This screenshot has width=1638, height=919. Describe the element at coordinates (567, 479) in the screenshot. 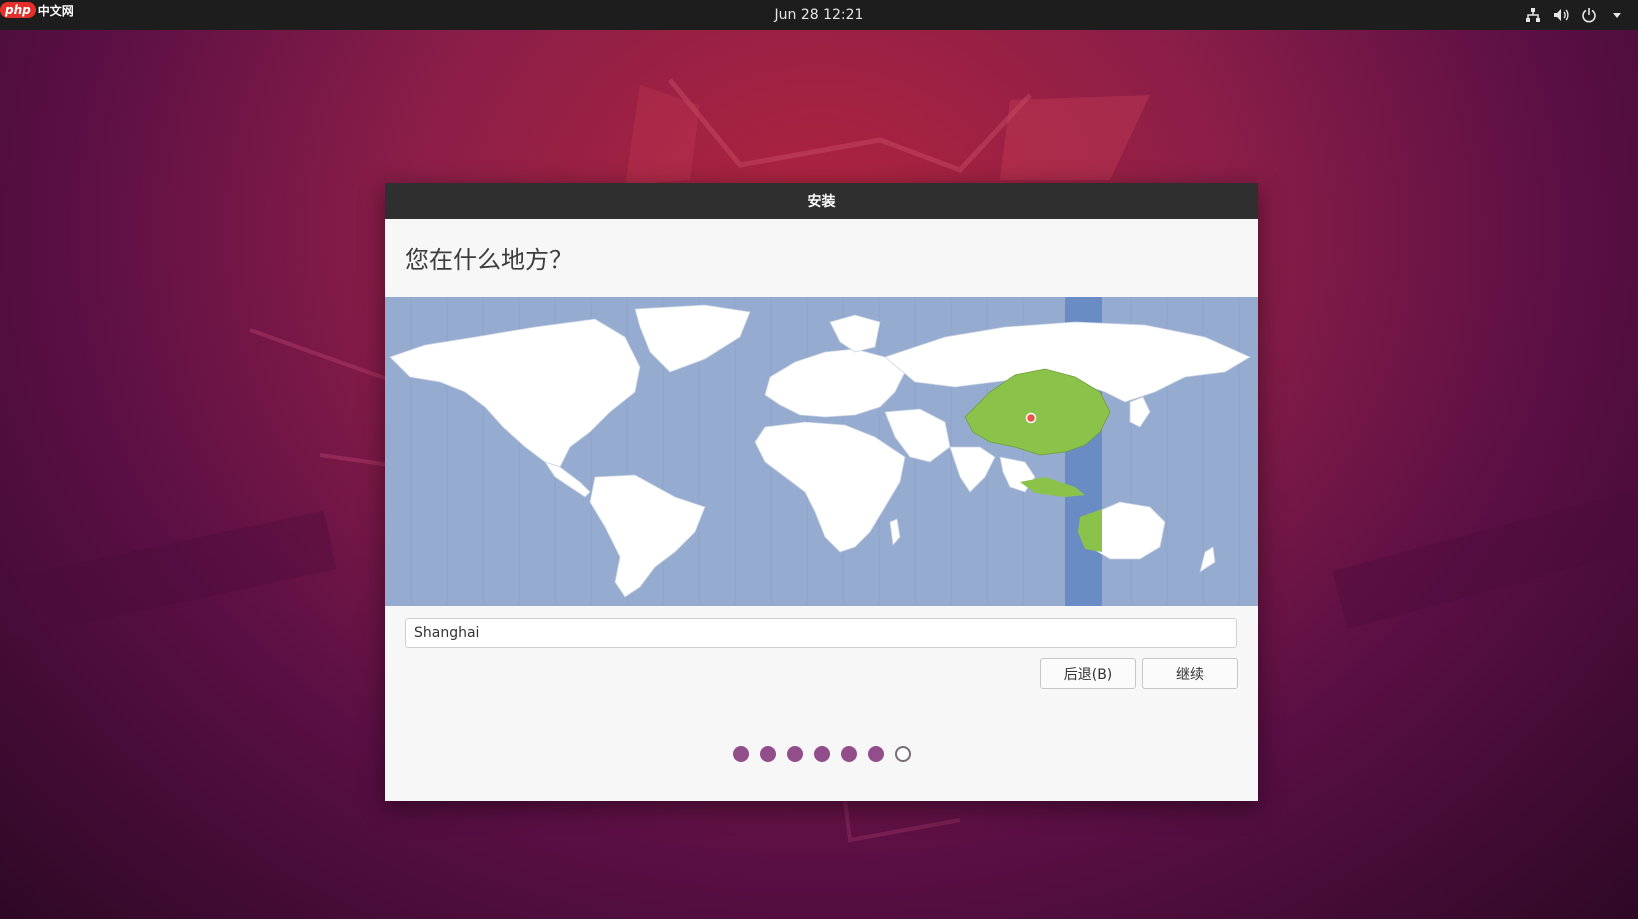

I see `central-america` at that location.